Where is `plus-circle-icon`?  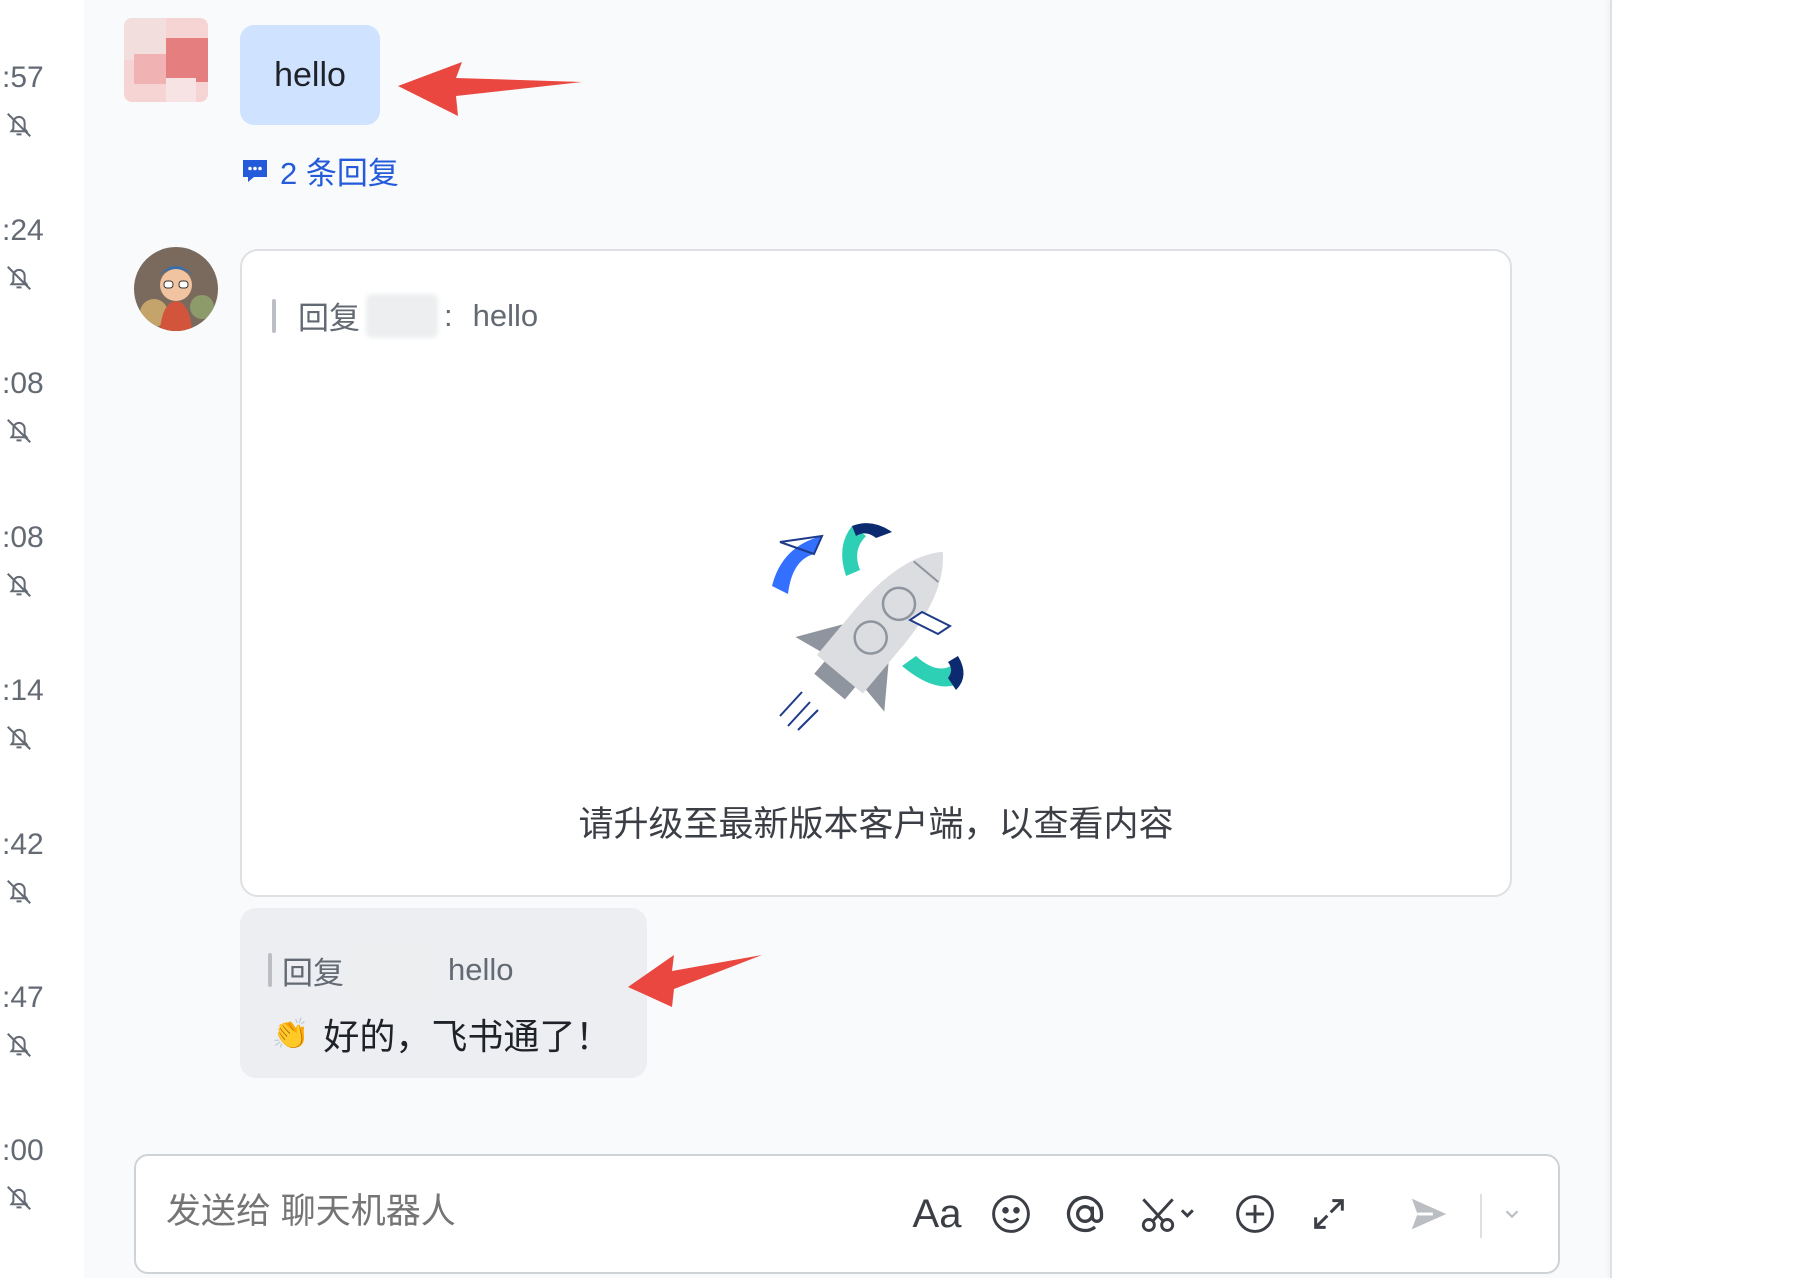 plus-circle-icon is located at coordinates (1255, 1214).